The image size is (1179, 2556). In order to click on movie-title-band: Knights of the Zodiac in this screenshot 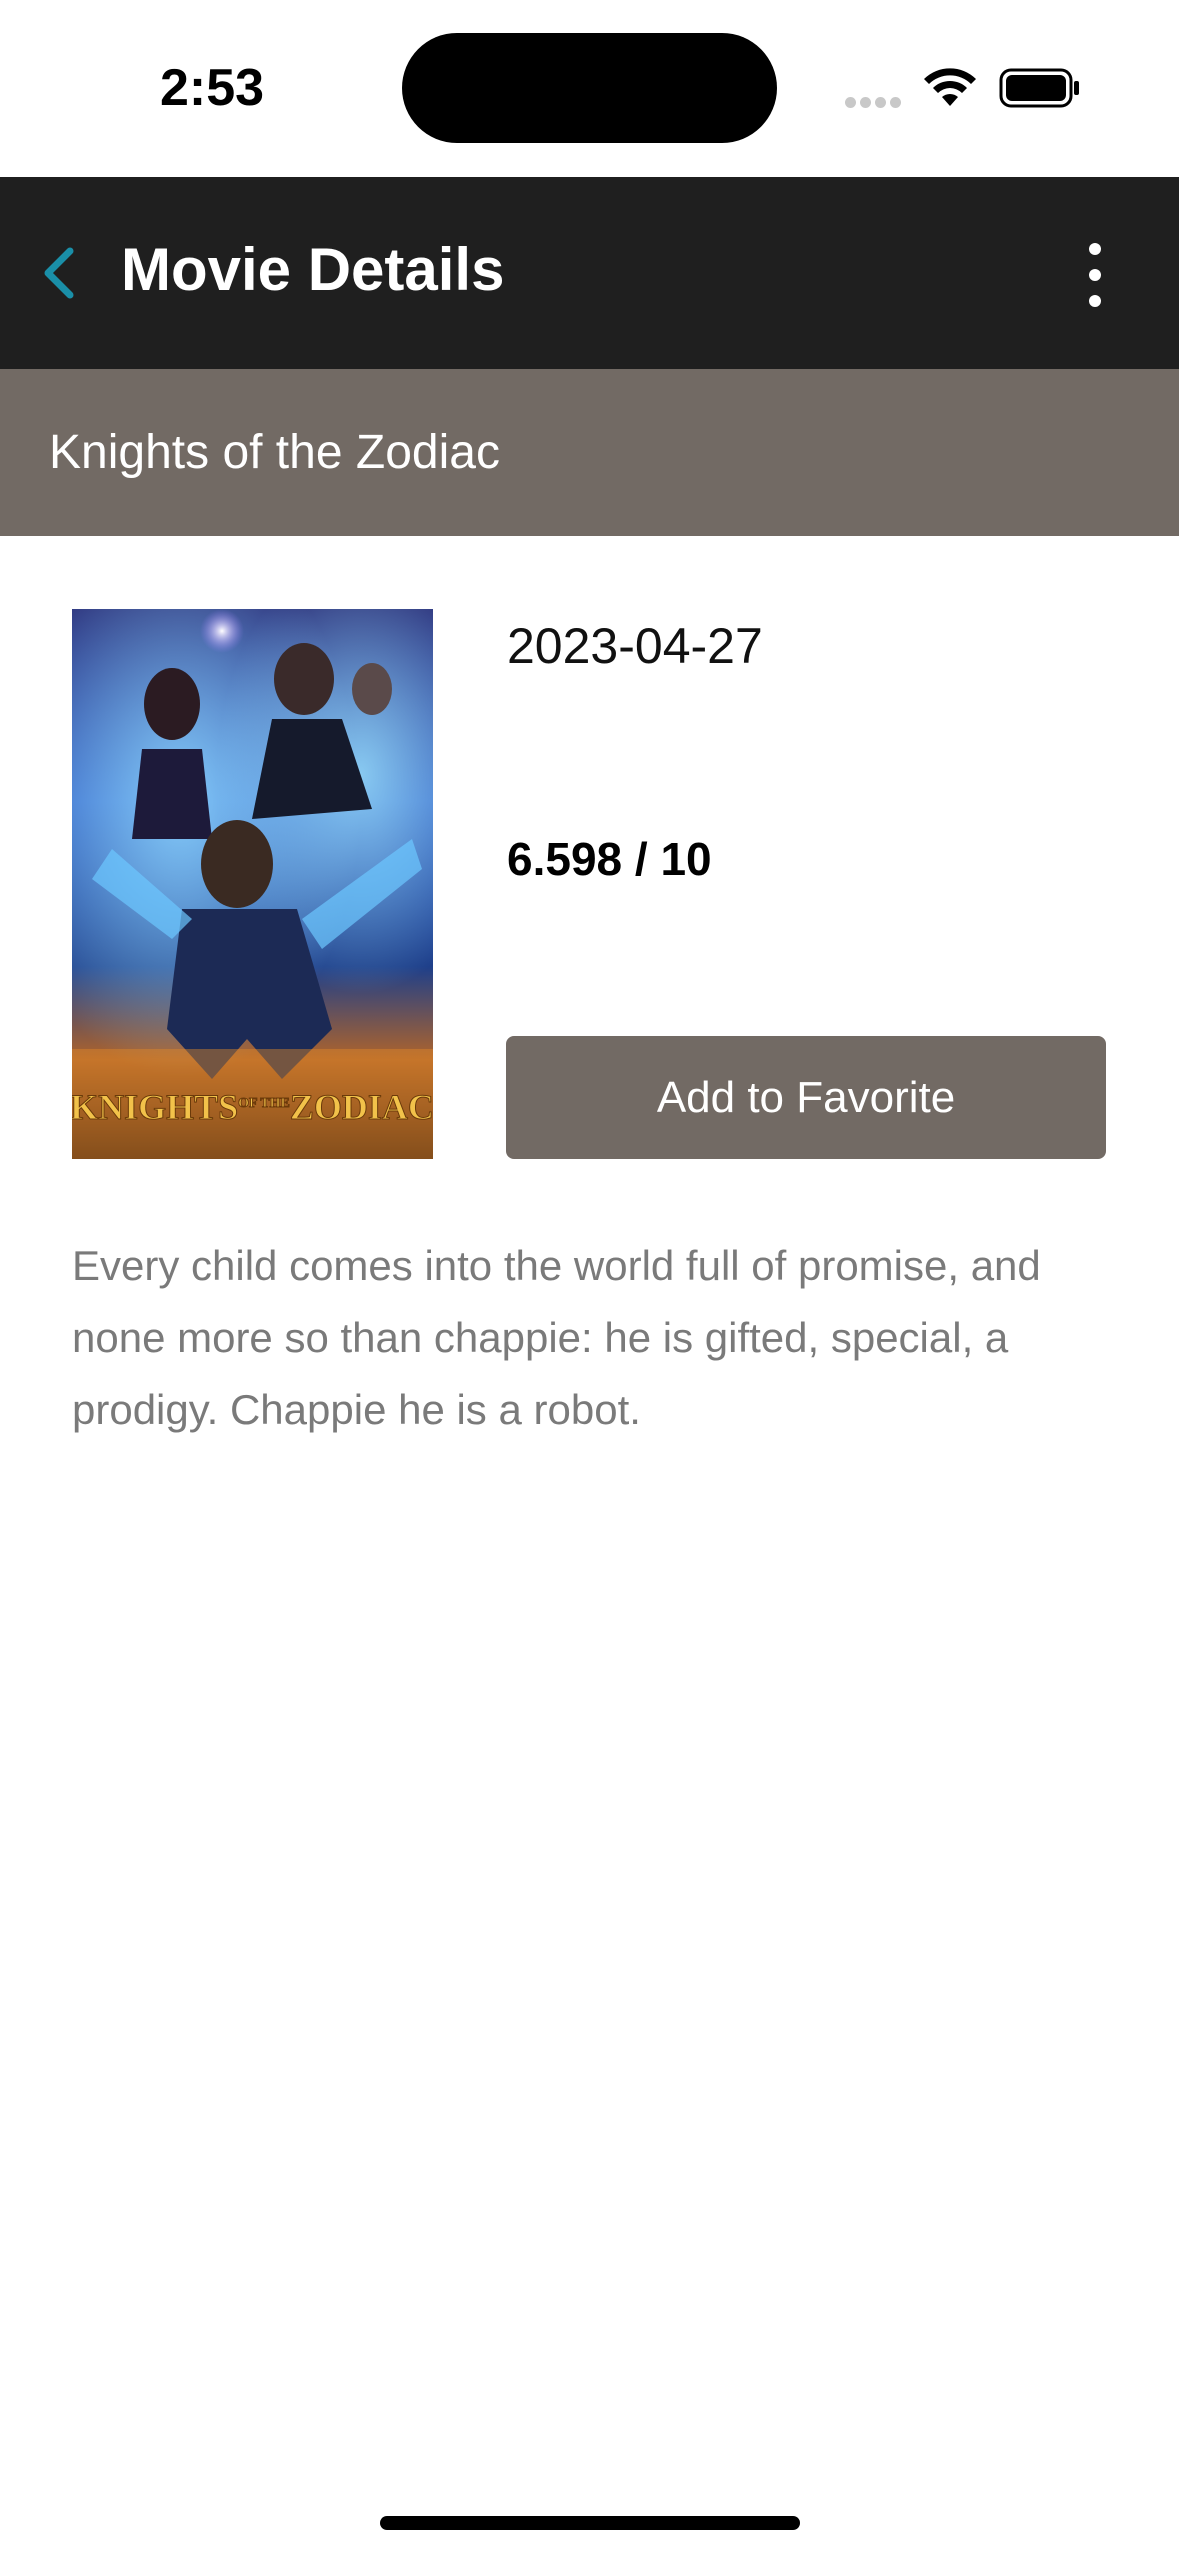, I will do `click(589, 452)`.